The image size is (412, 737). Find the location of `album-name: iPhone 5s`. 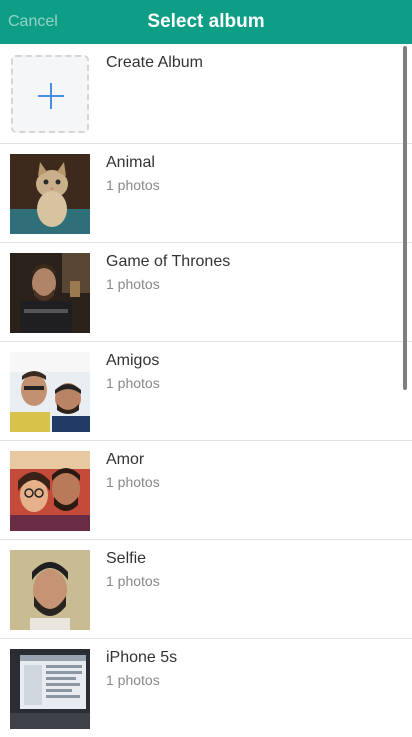

album-name: iPhone 5s is located at coordinates (142, 657).